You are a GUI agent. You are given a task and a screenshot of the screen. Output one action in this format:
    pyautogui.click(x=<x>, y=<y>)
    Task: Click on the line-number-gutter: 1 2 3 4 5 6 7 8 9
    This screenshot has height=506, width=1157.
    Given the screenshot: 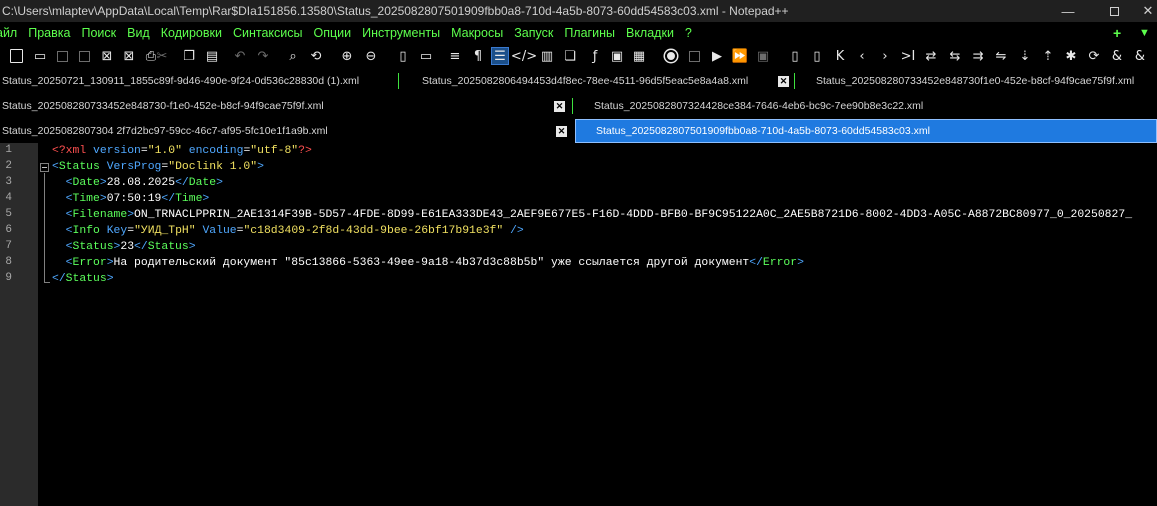 What is the action you would take?
    pyautogui.click(x=19, y=324)
    